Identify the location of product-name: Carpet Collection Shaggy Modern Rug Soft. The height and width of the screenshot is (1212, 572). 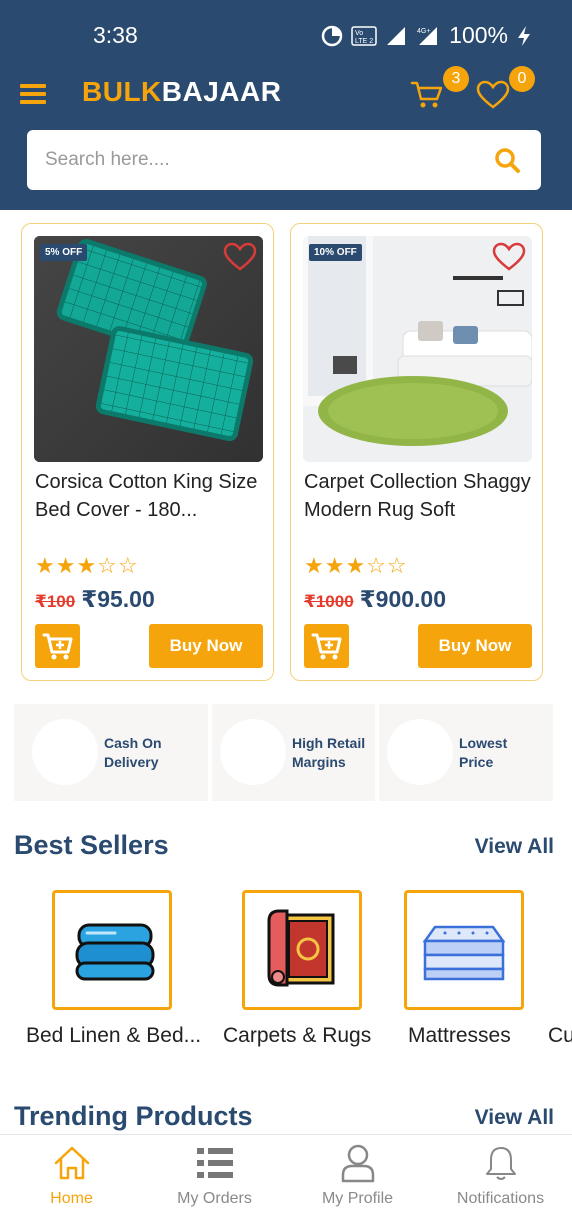
(418, 503).